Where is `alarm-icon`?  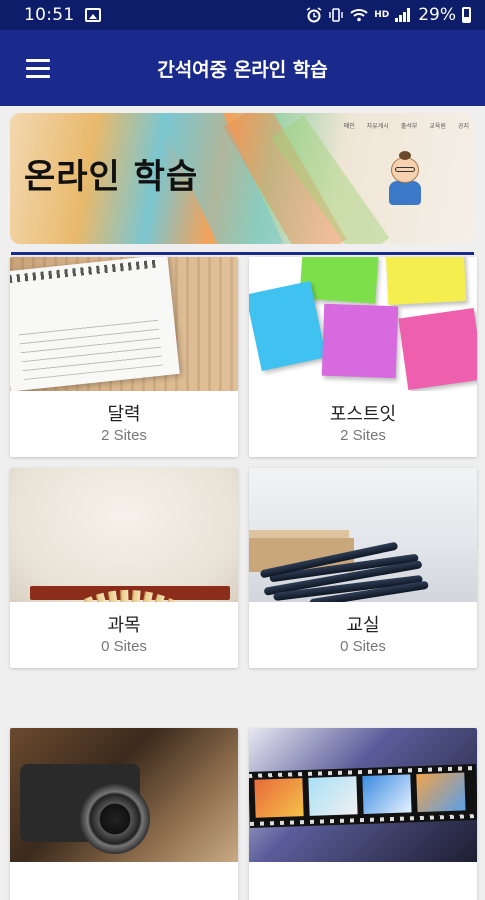
alarm-icon is located at coordinates (314, 15).